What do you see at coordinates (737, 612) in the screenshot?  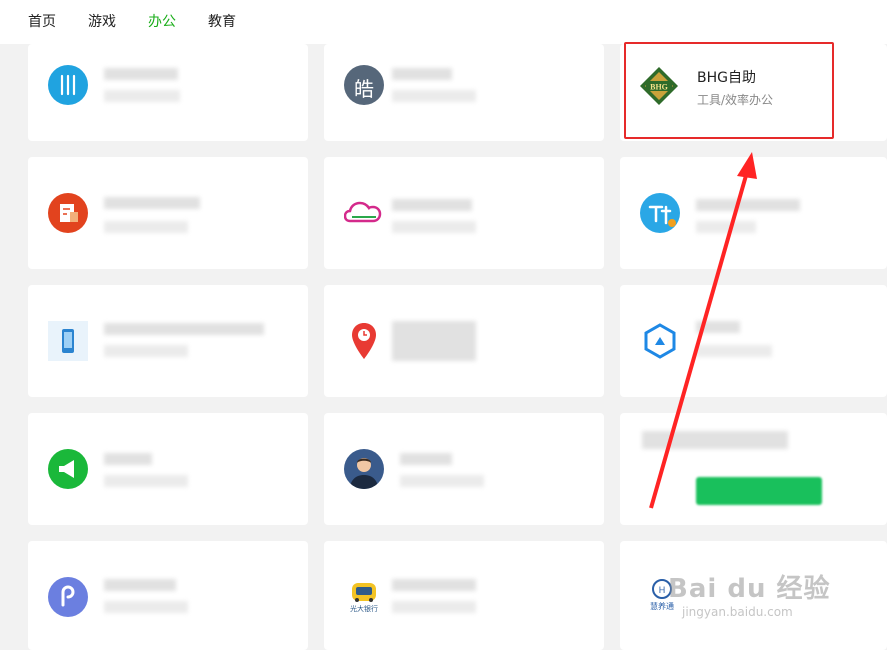 I see `watermark-url: jingyan.baidu.com` at bounding box center [737, 612].